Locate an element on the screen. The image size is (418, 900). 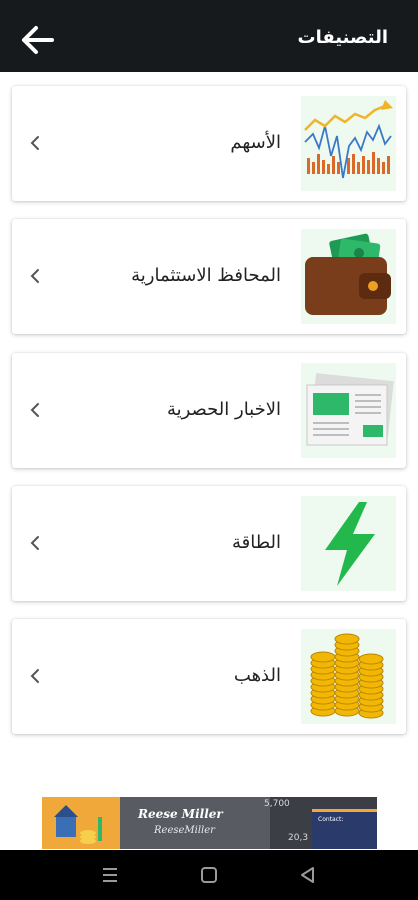
stocks-thumbnail is located at coordinates (348, 143).